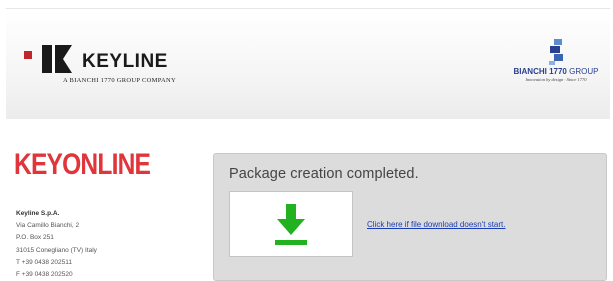 The height and width of the screenshot is (281, 613). What do you see at coordinates (28, 55) in the screenshot?
I see `keyline-red-square` at bounding box center [28, 55].